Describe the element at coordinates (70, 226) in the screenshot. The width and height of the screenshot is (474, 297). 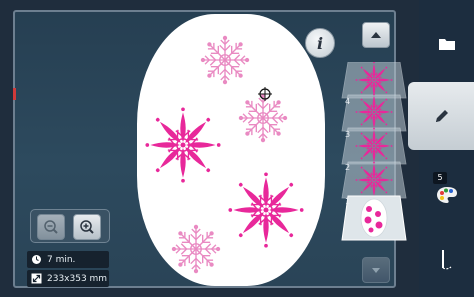
I see `zoom-controls` at that location.